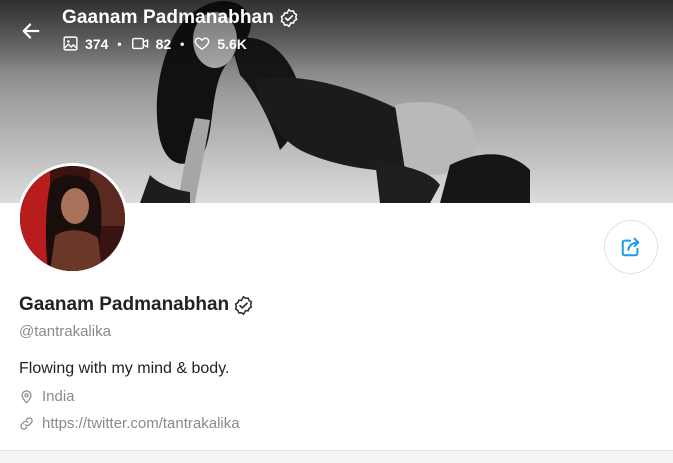 The height and width of the screenshot is (463, 673). What do you see at coordinates (124, 304) in the screenshot?
I see `profile-name: Gaanam Padmanabhan` at bounding box center [124, 304].